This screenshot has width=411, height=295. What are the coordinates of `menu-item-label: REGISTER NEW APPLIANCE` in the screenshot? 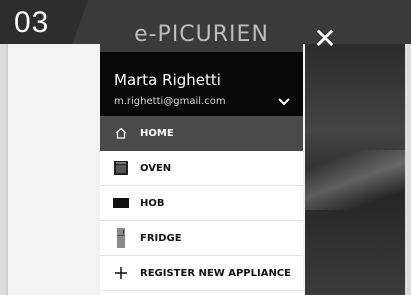 It's located at (215, 273).